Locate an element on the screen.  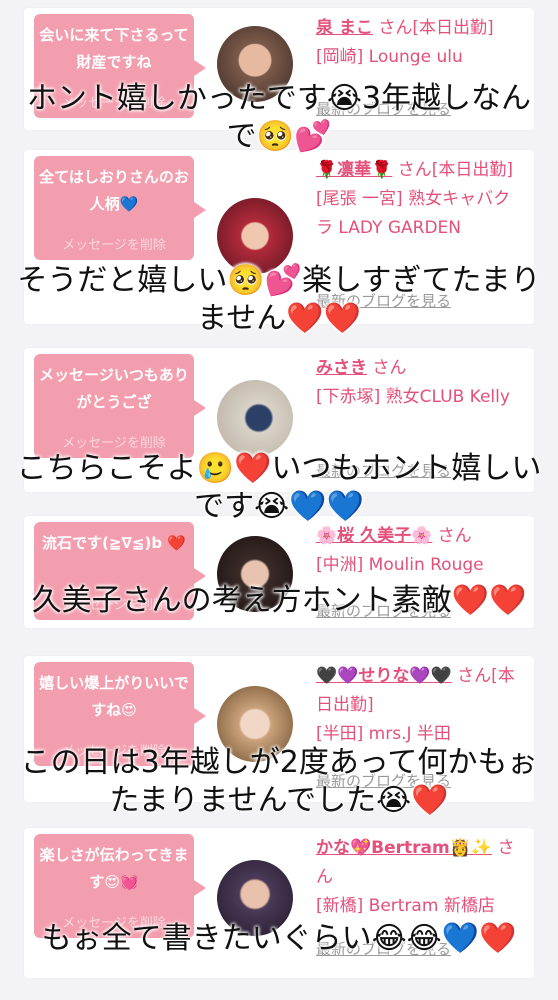
cast-name-link: みさき is located at coordinates (341, 368).